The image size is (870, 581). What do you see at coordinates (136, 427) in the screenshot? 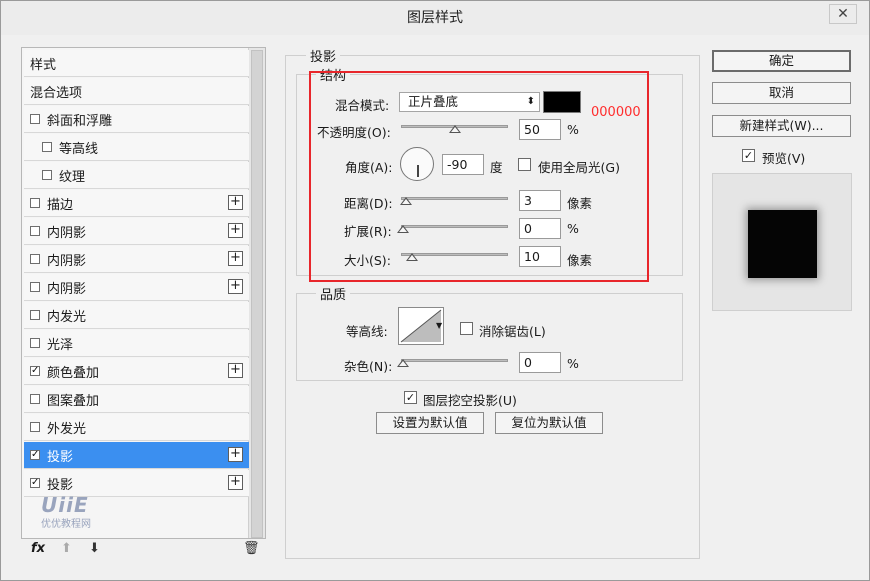
I see `effects-list-item: 外发光` at bounding box center [136, 427].